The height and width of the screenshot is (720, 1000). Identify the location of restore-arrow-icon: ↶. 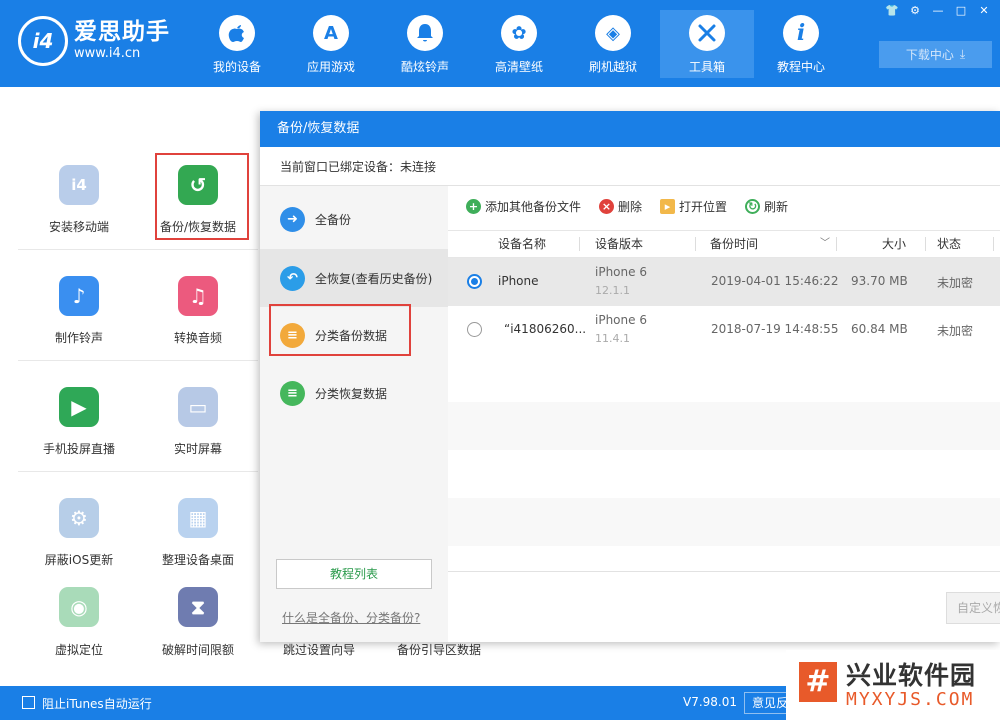
(292, 278).